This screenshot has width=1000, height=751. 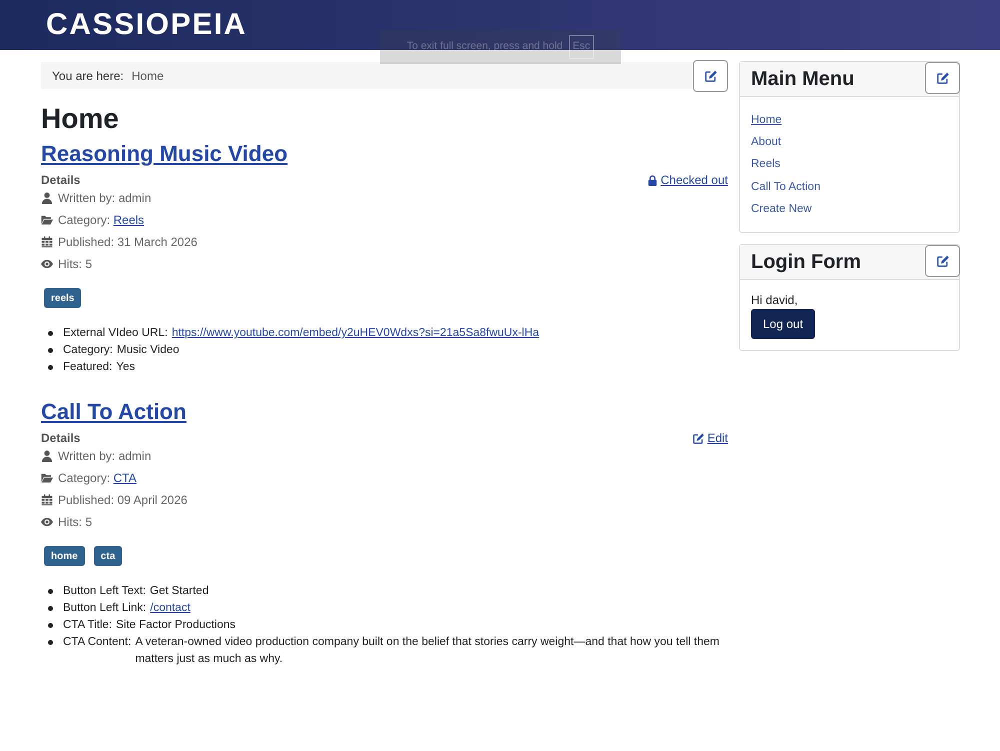 What do you see at coordinates (148, 75) in the screenshot?
I see `breadcrumb-link: Home` at bounding box center [148, 75].